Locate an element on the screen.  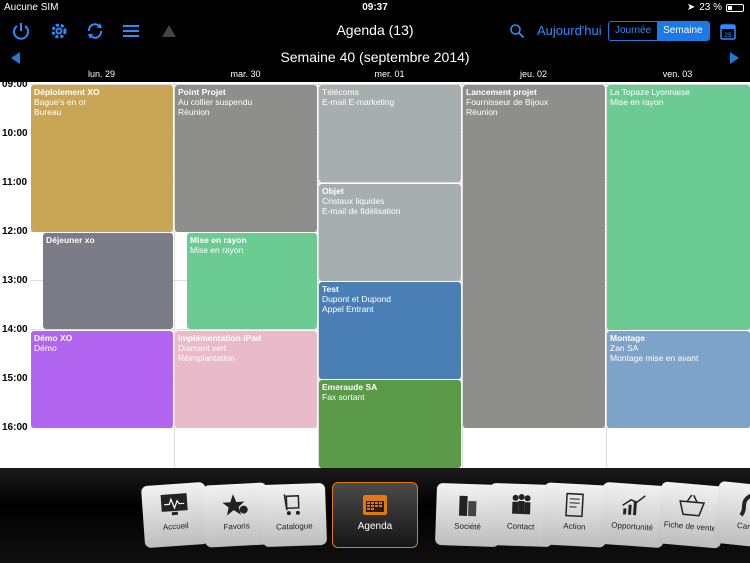
calendar-event: Démo XO Démo is located at coordinates (102, 379).